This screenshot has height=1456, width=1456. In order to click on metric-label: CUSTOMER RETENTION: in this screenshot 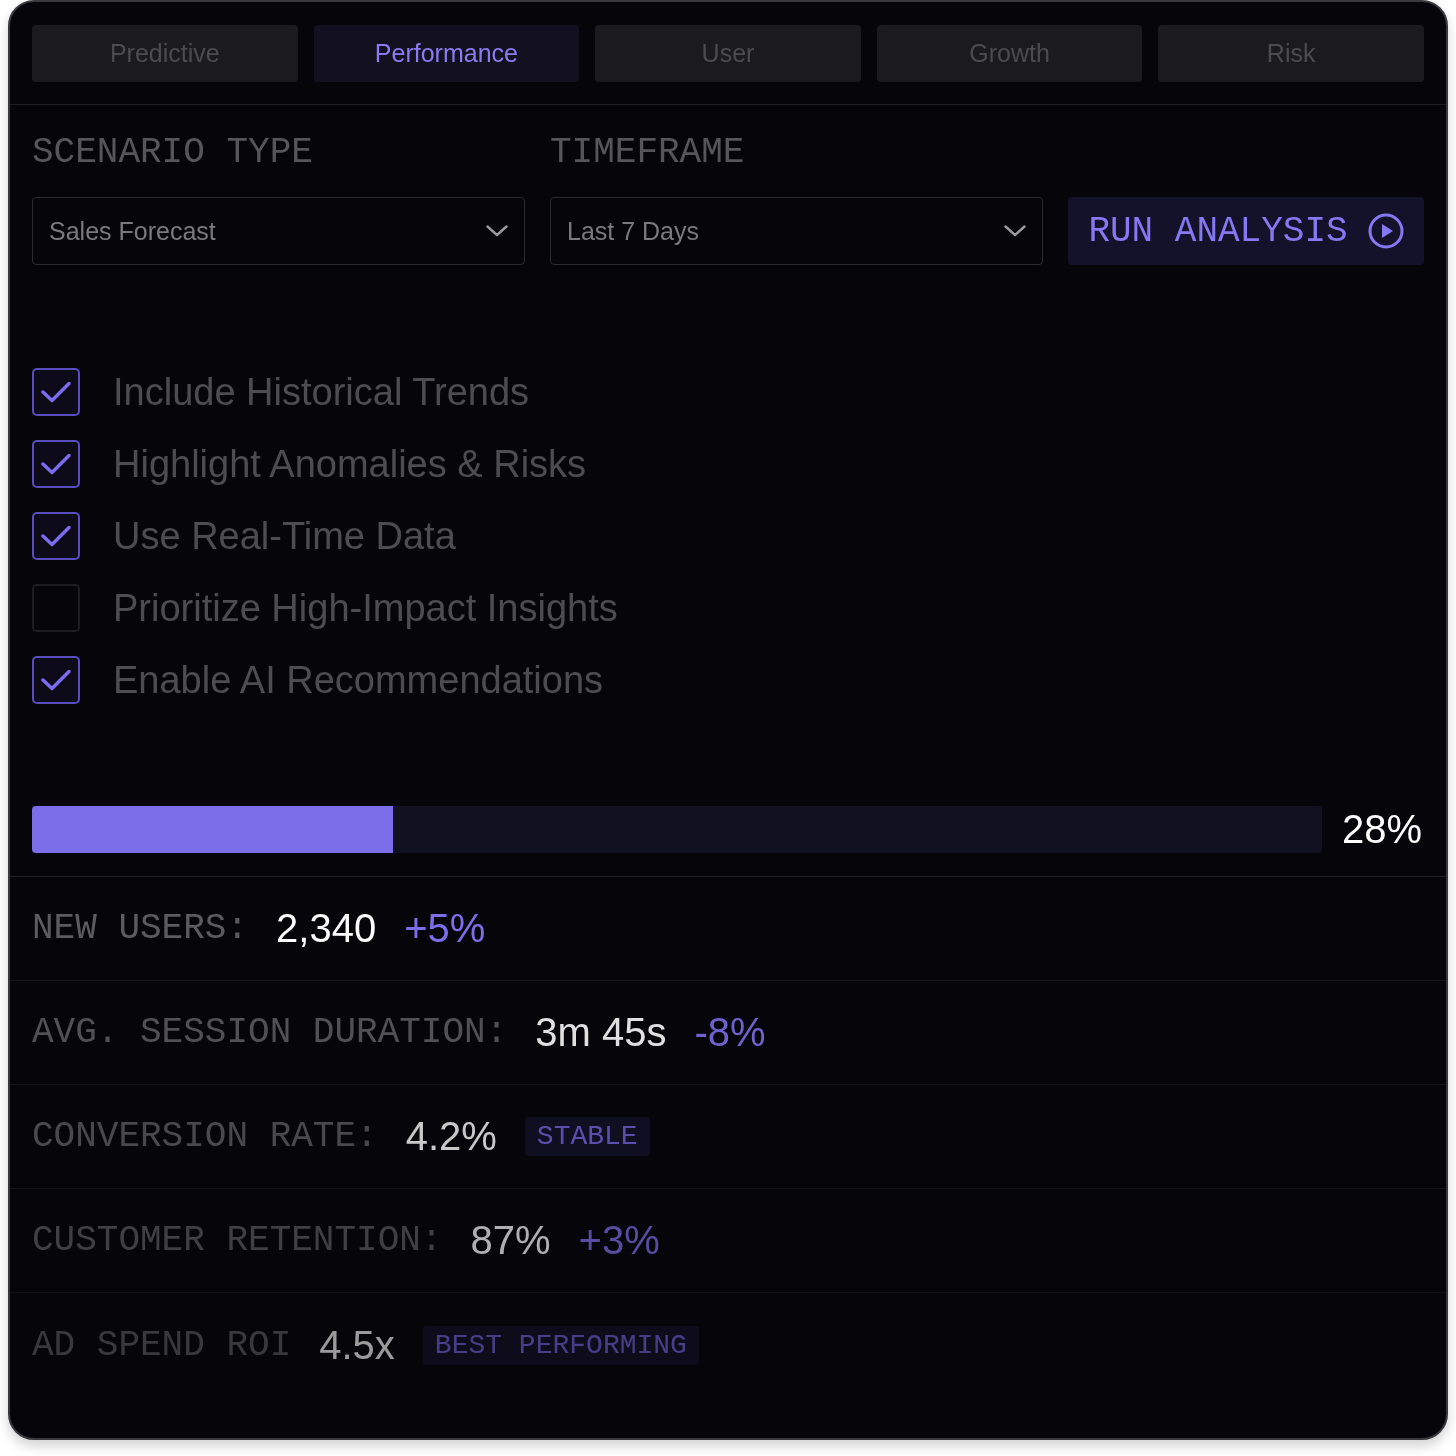, I will do `click(237, 1240)`.